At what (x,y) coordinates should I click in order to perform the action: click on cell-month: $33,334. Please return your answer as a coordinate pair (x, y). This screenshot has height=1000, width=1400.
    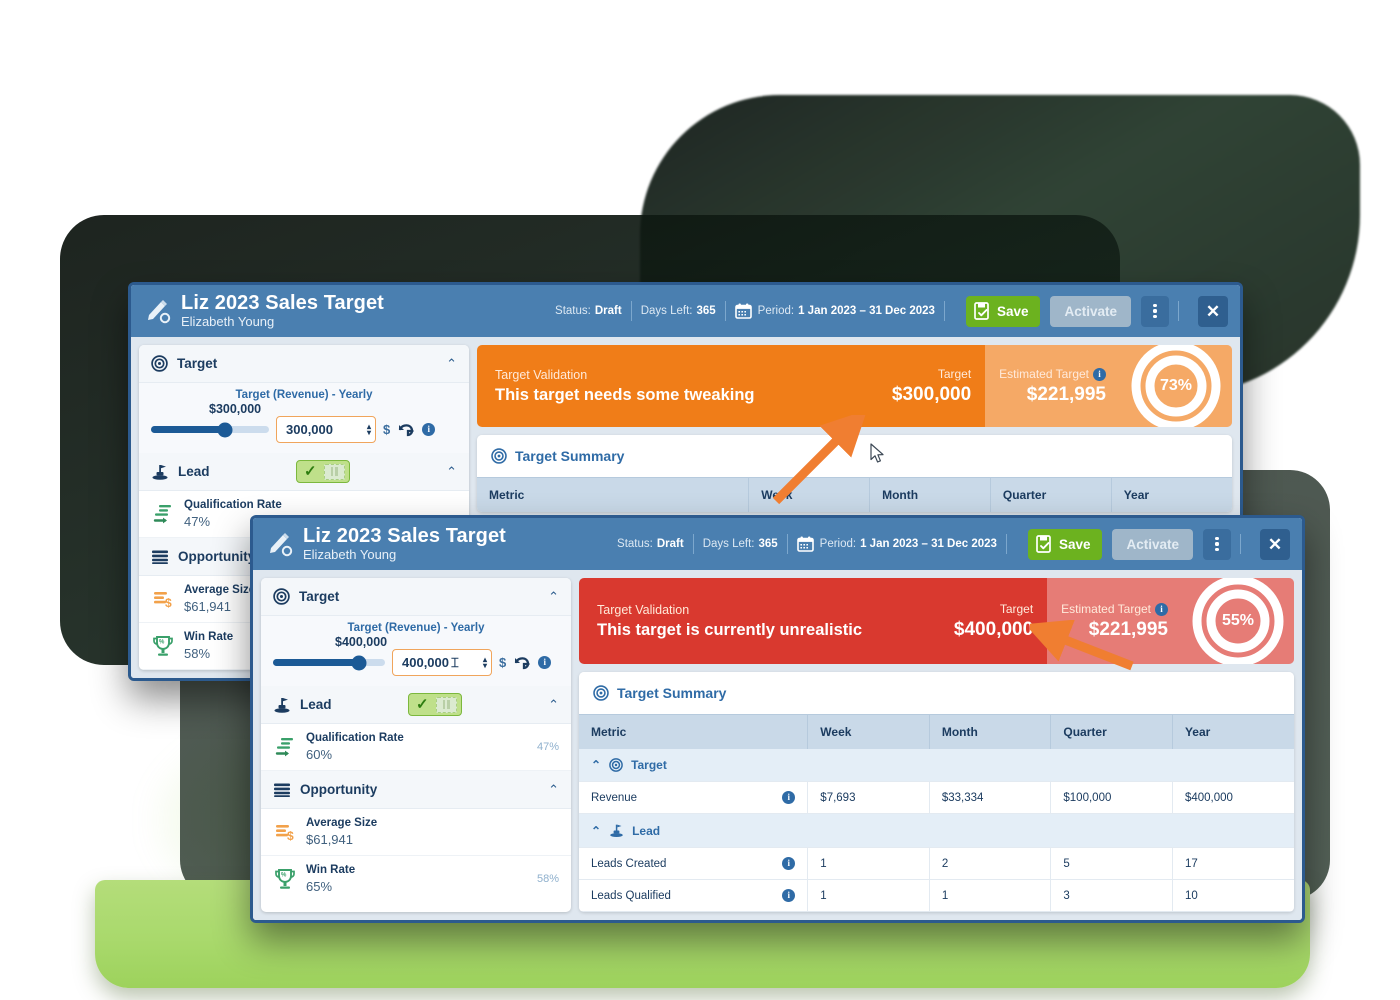
    Looking at the image, I should click on (990, 797).